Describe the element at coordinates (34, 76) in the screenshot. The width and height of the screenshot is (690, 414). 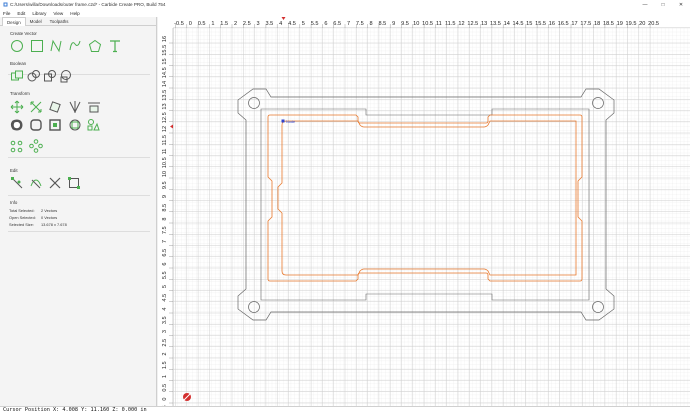
I see `subtract-icon` at that location.